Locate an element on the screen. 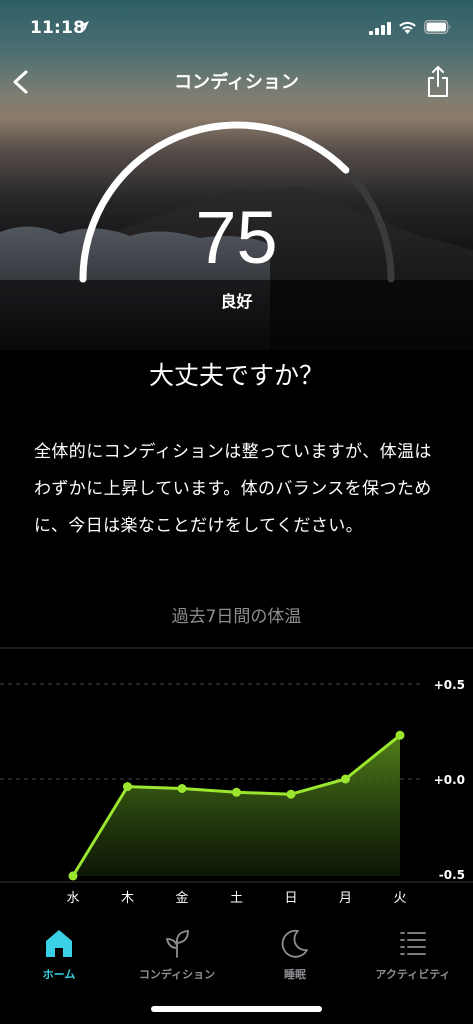  chart-y-tick-label: +0.0 is located at coordinates (449, 780).